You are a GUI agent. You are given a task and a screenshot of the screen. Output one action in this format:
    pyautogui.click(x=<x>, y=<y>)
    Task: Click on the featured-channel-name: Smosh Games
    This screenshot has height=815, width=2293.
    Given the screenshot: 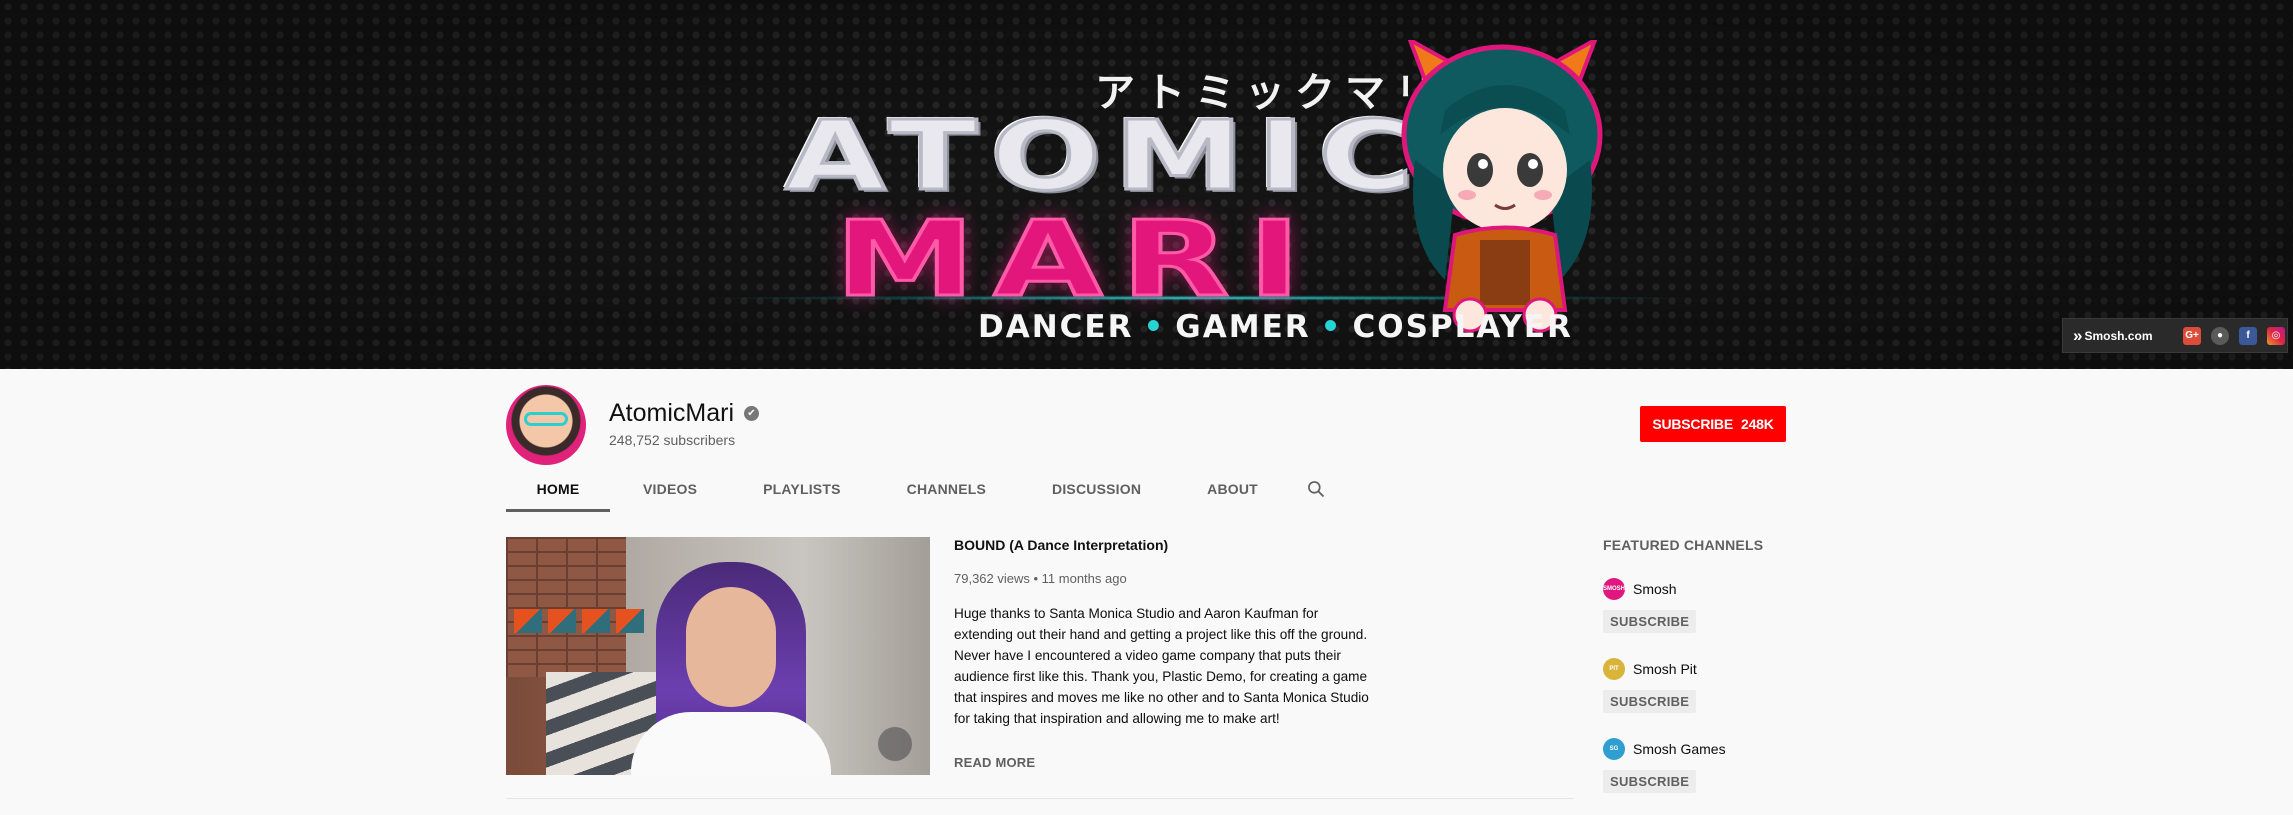 What is the action you would take?
    pyautogui.click(x=1679, y=749)
    